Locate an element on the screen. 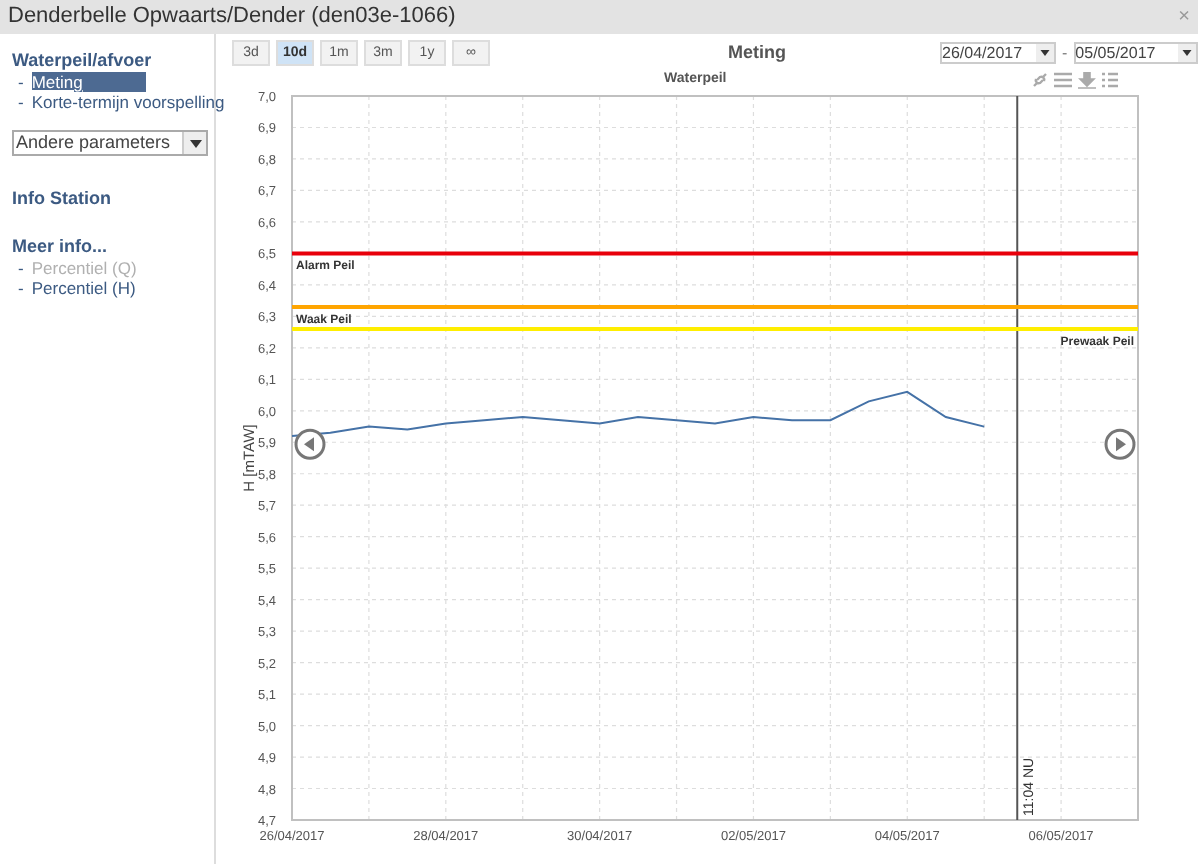  menu-icon is located at coordinates (1063, 80).